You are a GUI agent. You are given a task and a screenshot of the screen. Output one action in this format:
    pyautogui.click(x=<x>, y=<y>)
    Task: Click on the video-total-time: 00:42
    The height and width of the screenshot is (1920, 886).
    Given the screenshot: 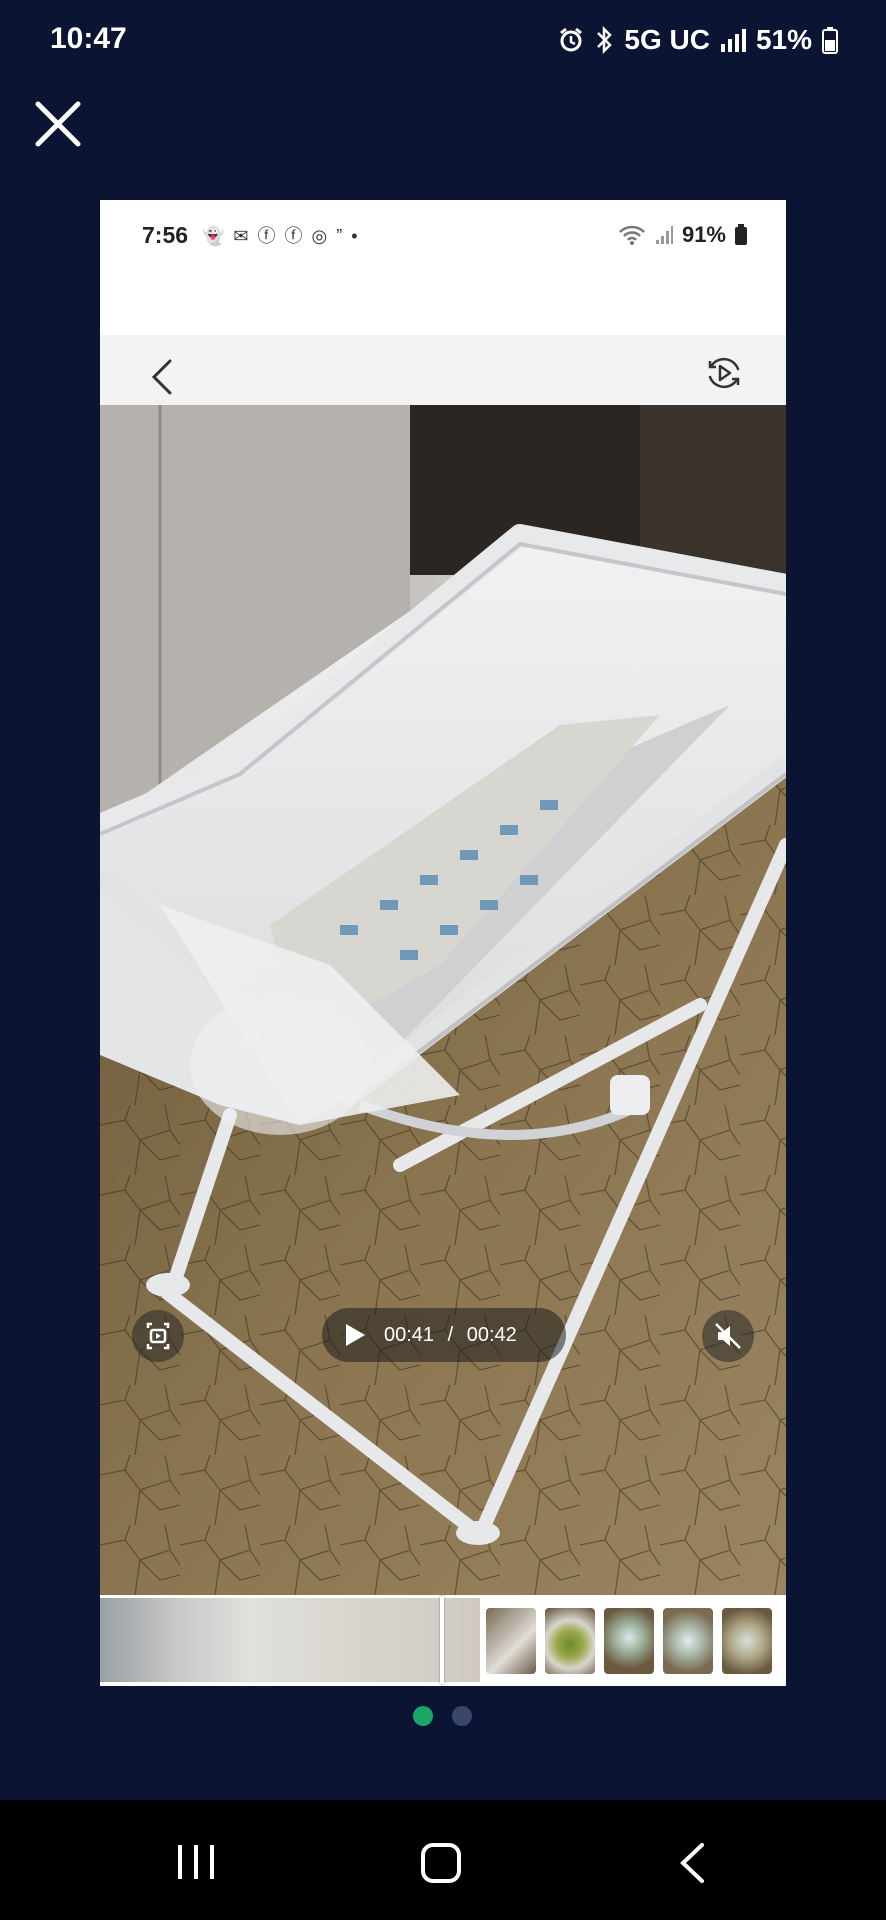 What is the action you would take?
    pyautogui.click(x=491, y=1334)
    